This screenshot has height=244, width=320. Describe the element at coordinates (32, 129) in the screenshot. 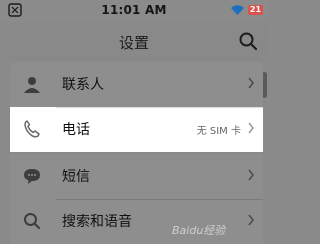

I see `phone-icon` at that location.